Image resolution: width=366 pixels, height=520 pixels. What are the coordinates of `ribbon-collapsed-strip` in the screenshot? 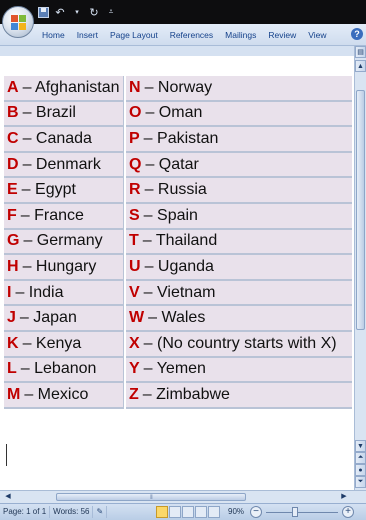 It's located at (183, 51).